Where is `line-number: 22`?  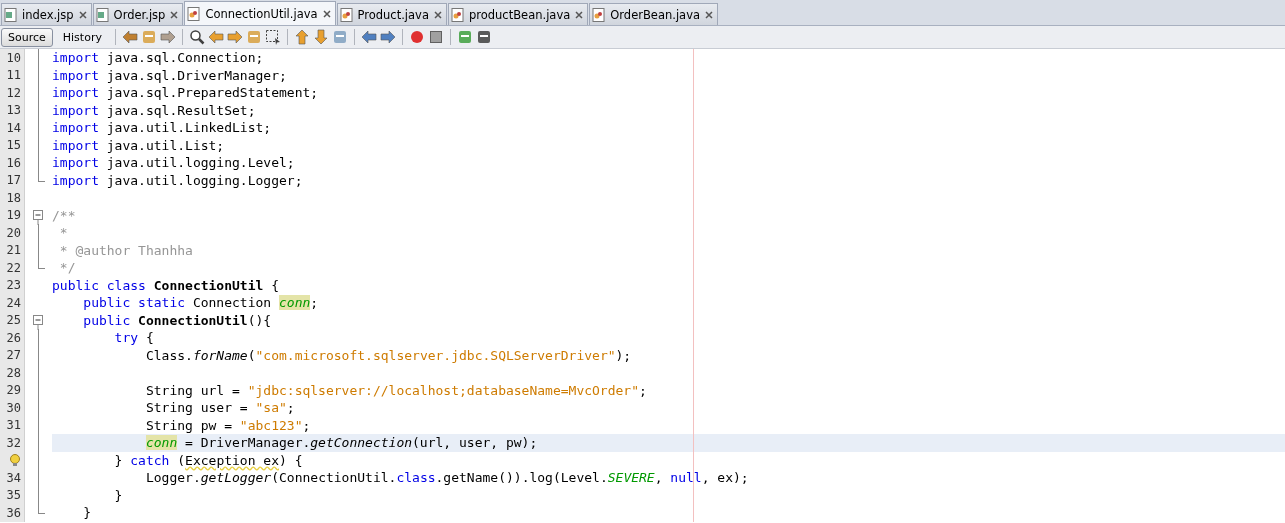 line-number: 22 is located at coordinates (13, 267).